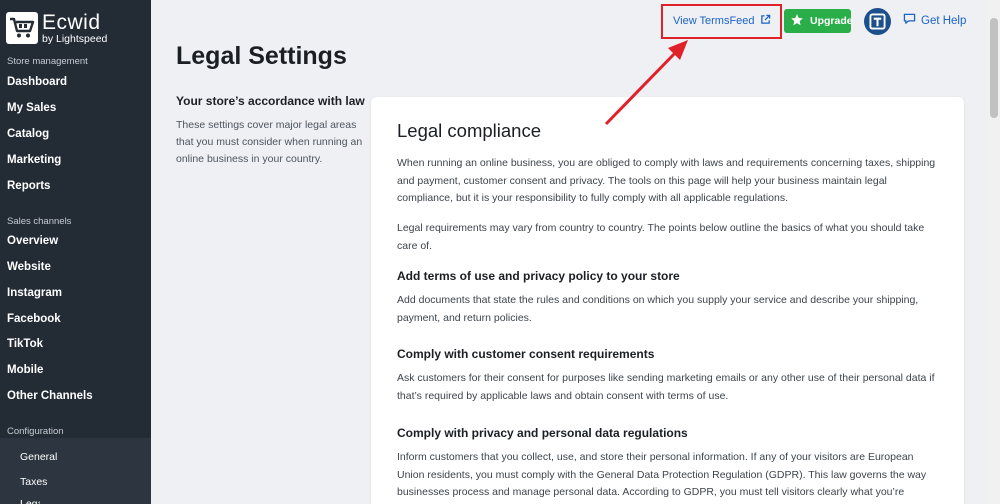  What do you see at coordinates (28, 134) in the screenshot?
I see `sidebar-item-catalog: Catalog` at bounding box center [28, 134].